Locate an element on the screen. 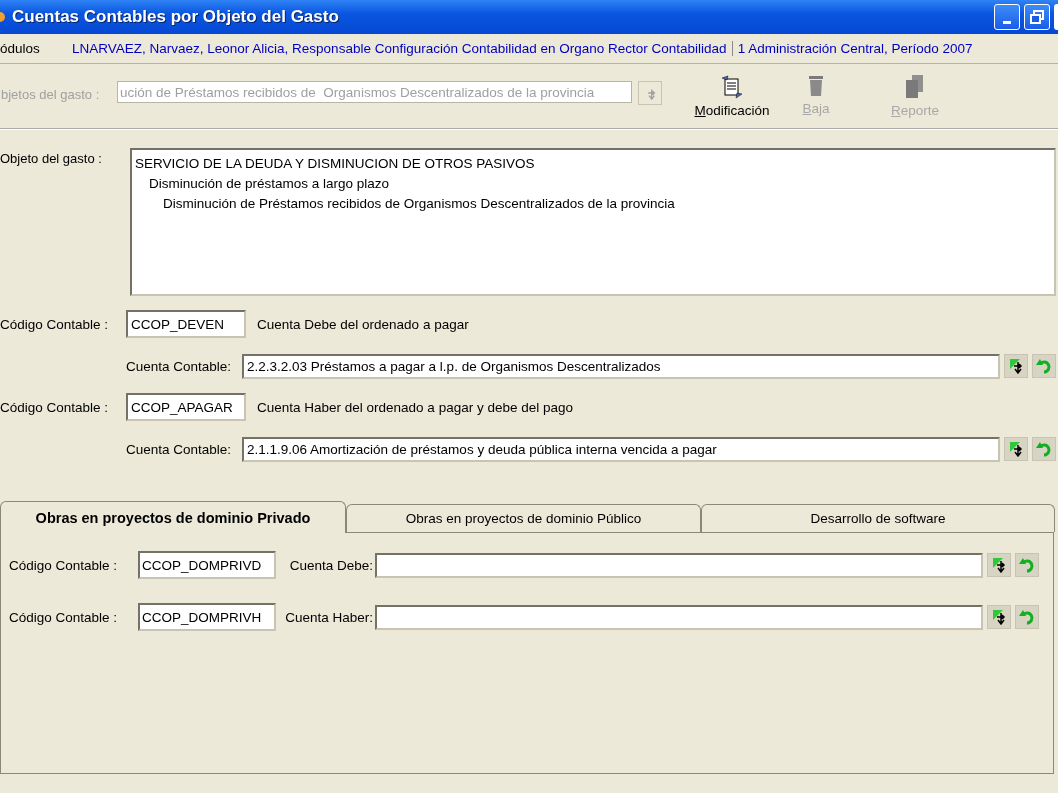 The image size is (1058, 793). organization-info: 1 Administración Central, Período 2007 is located at coordinates (854, 48).